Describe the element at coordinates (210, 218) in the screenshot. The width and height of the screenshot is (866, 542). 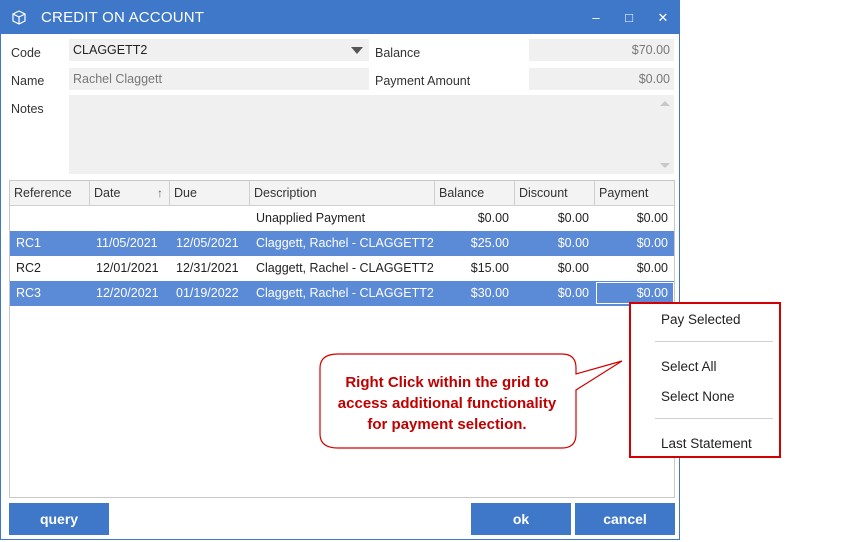
I see `cell-due` at that location.